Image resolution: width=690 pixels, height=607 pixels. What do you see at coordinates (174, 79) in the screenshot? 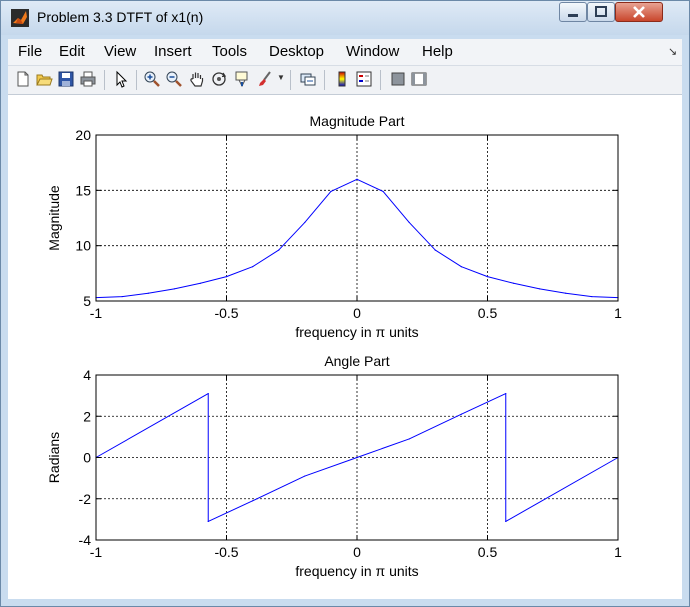
I see `zoom-out-icon` at bounding box center [174, 79].